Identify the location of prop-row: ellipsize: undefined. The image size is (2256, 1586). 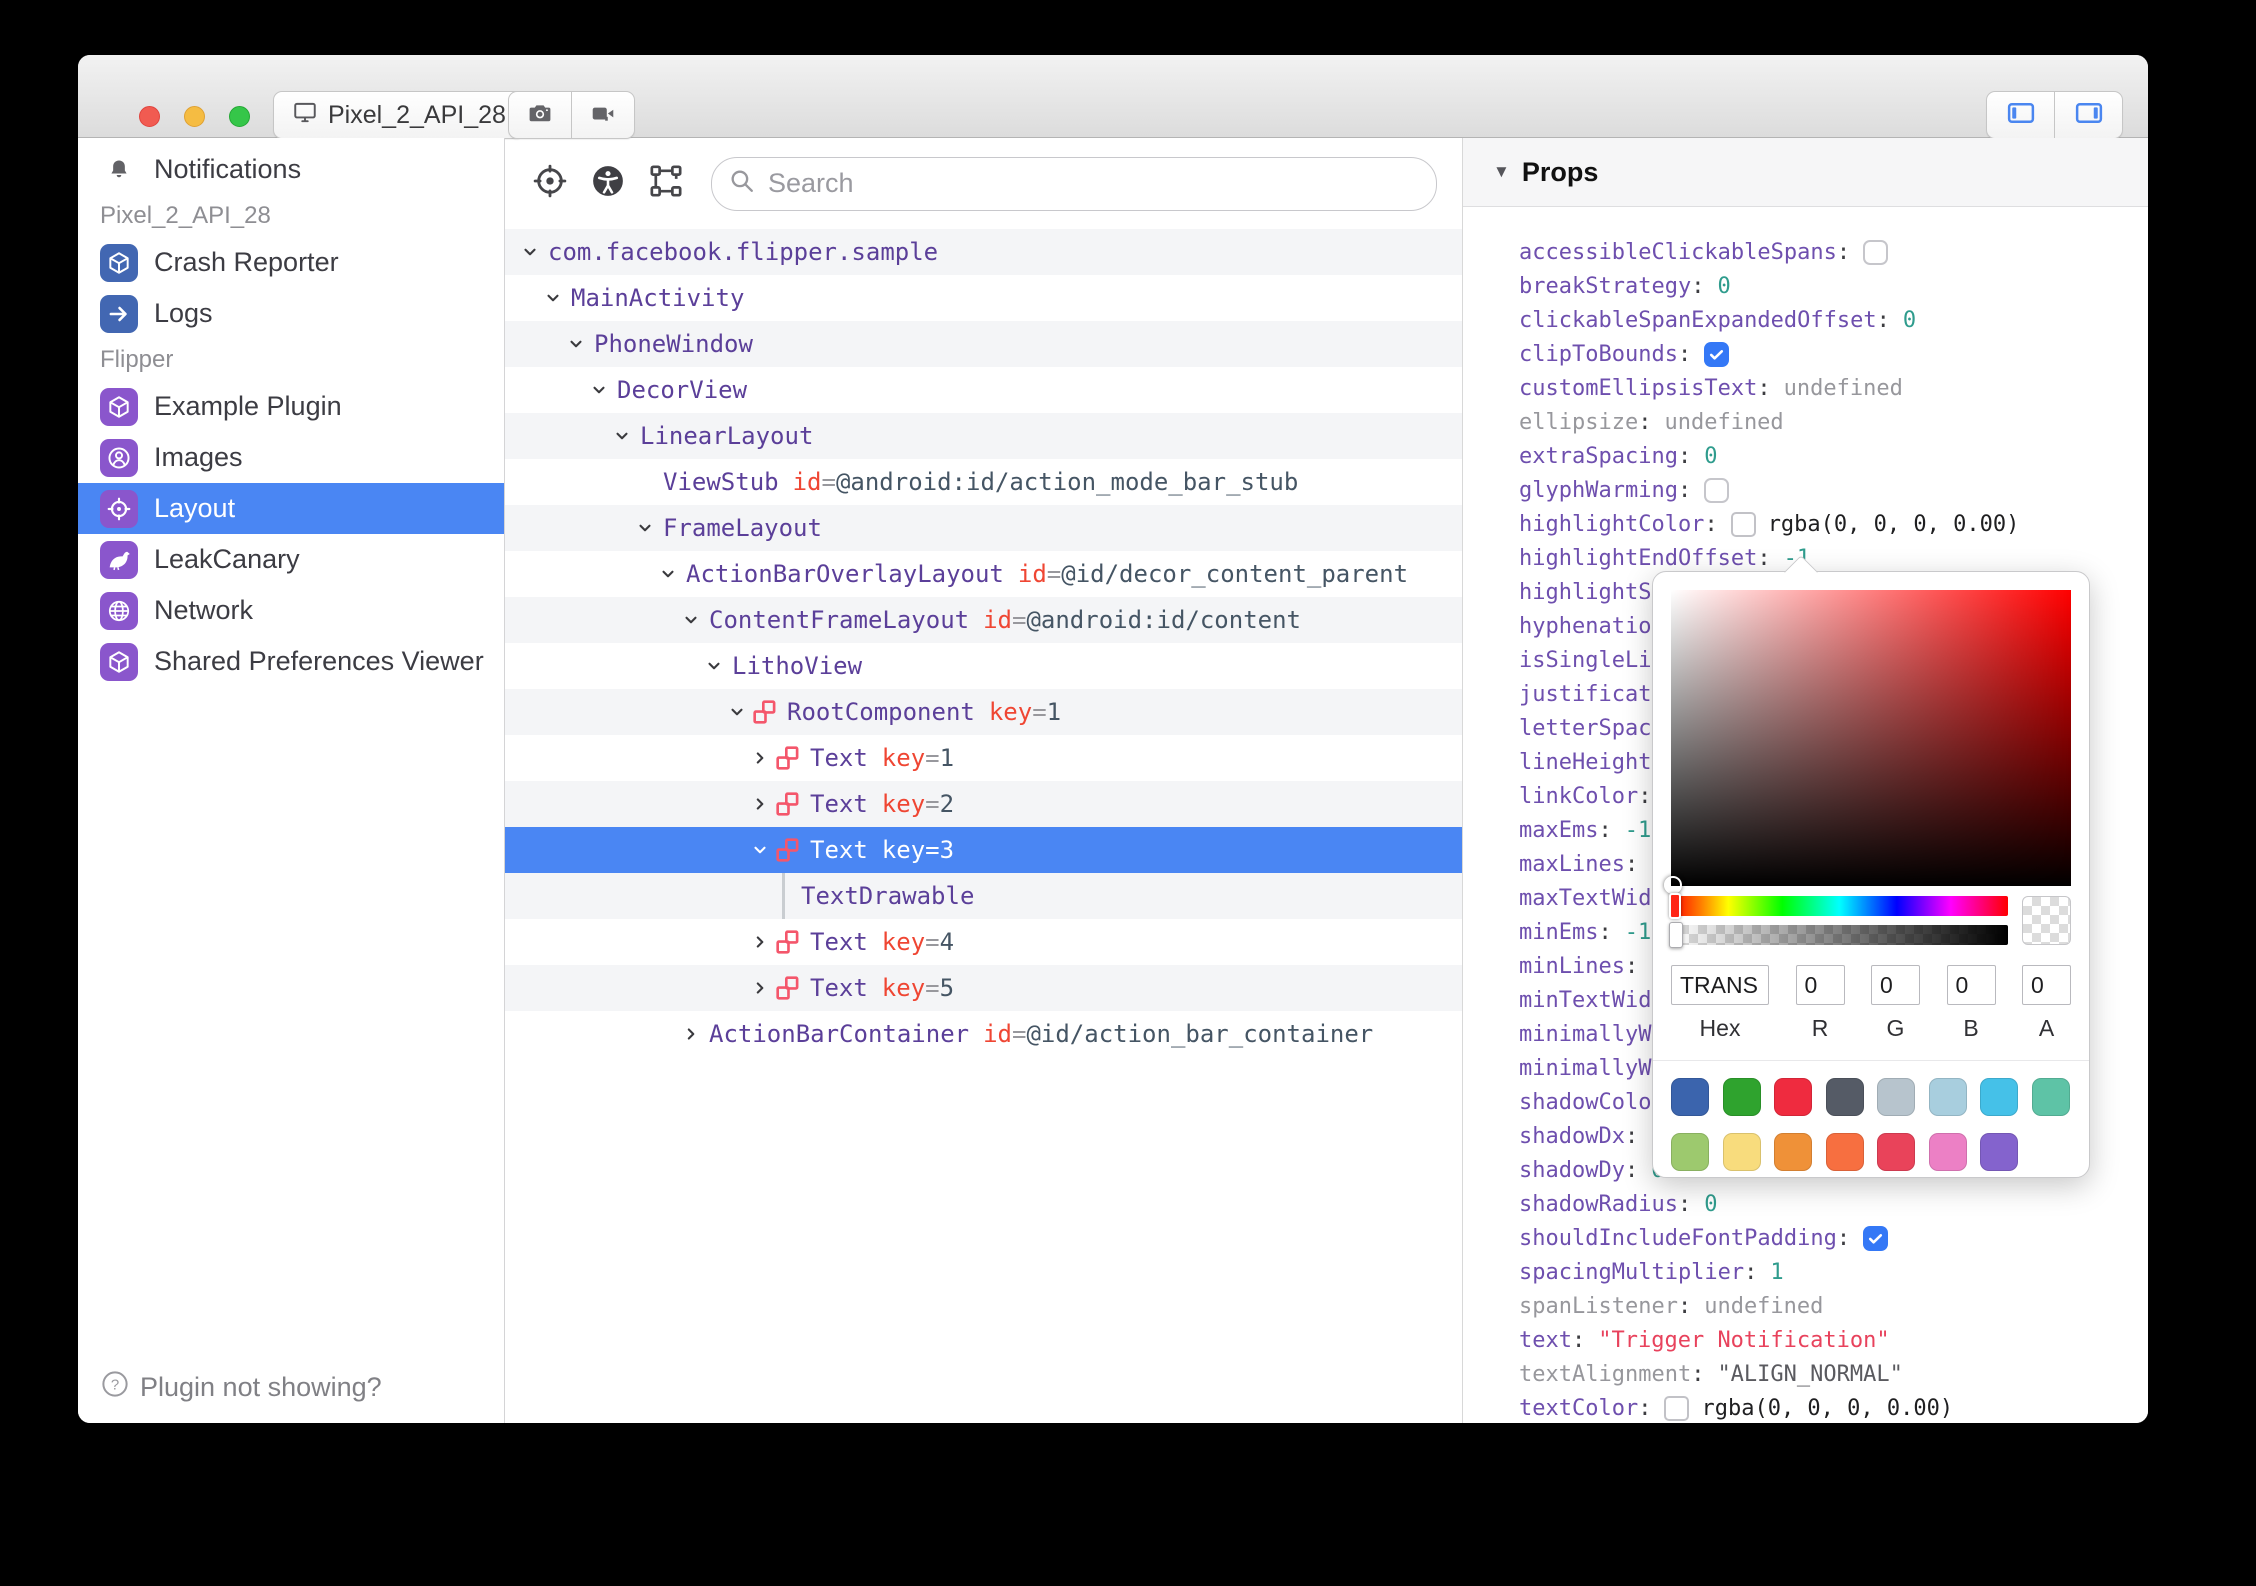
(1833, 422).